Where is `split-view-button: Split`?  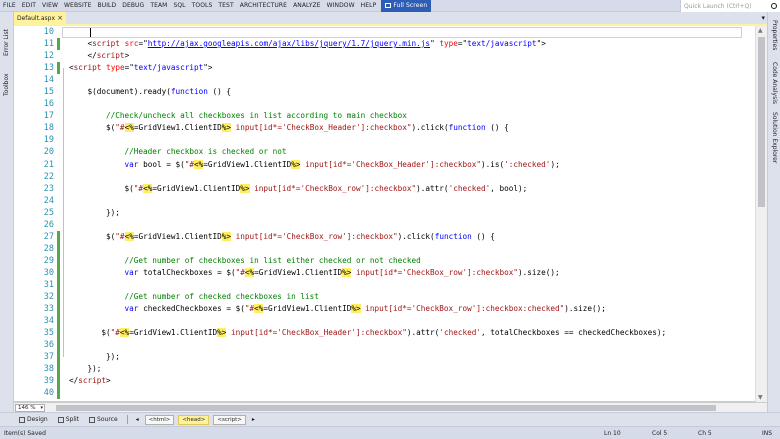 split-view-button: Split is located at coordinates (68, 419).